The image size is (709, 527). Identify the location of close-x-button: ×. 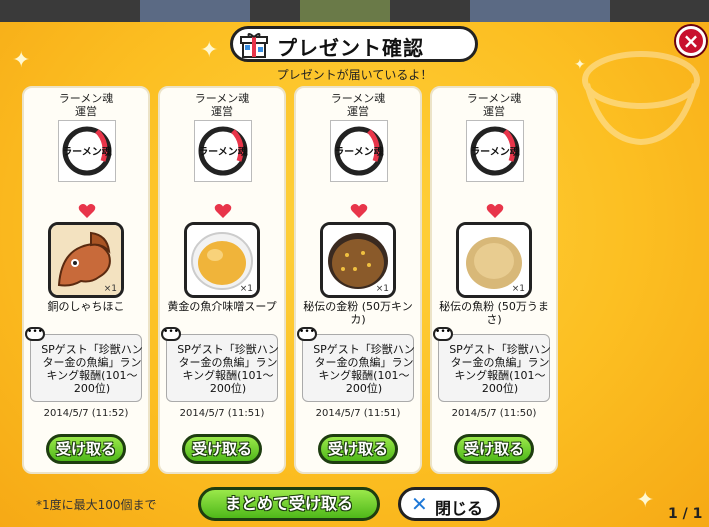
(691, 41).